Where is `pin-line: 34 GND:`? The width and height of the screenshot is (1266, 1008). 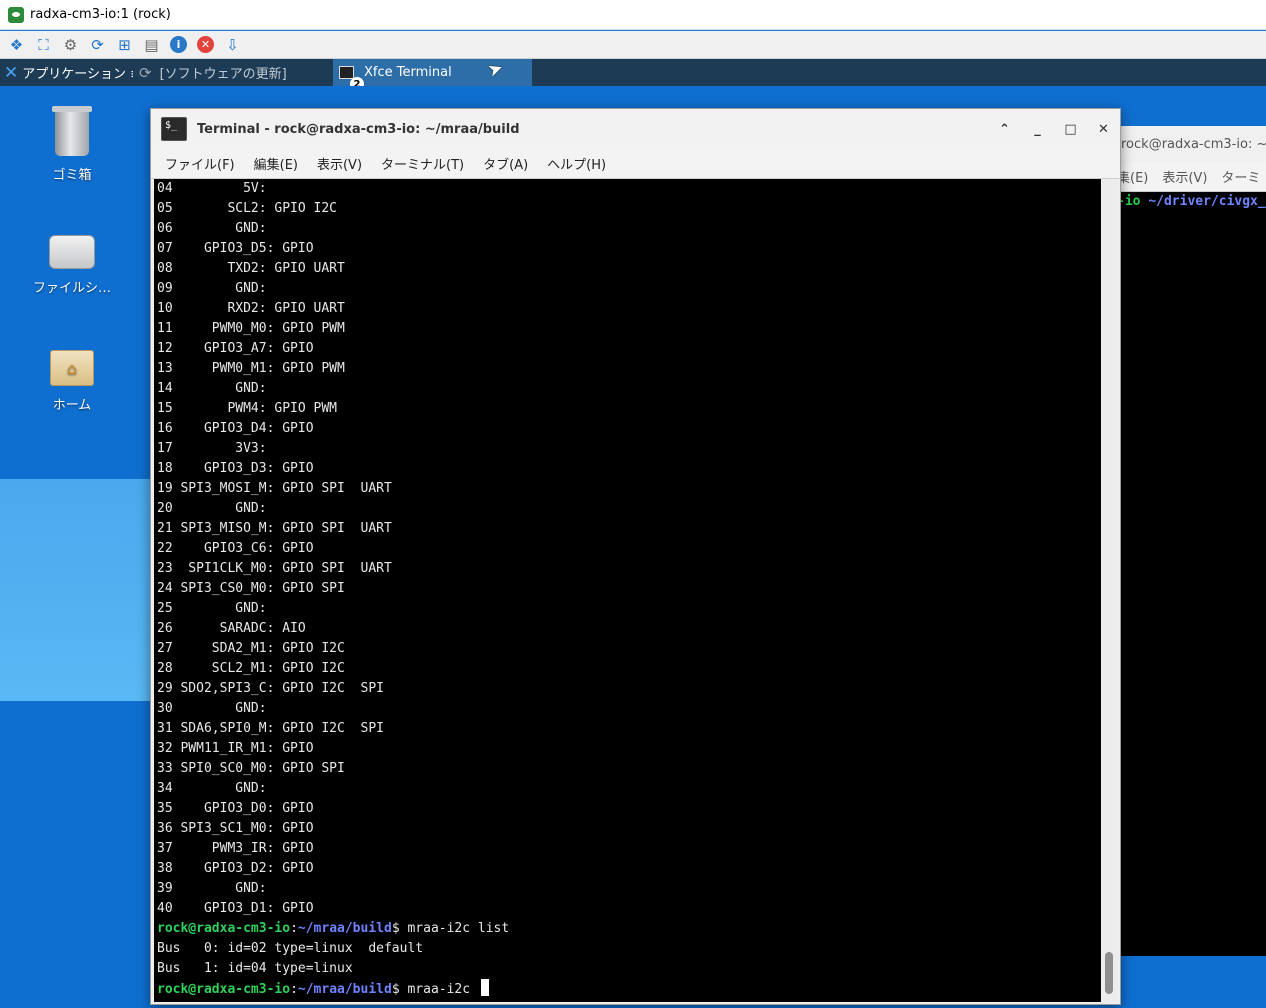 pin-line: 34 GND: is located at coordinates (212, 788).